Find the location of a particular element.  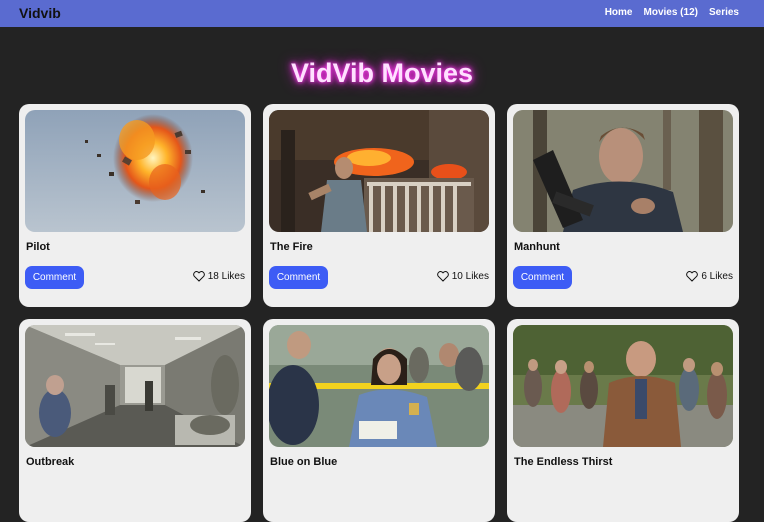

nav-links: Home Movies (12) Series is located at coordinates (672, 12).